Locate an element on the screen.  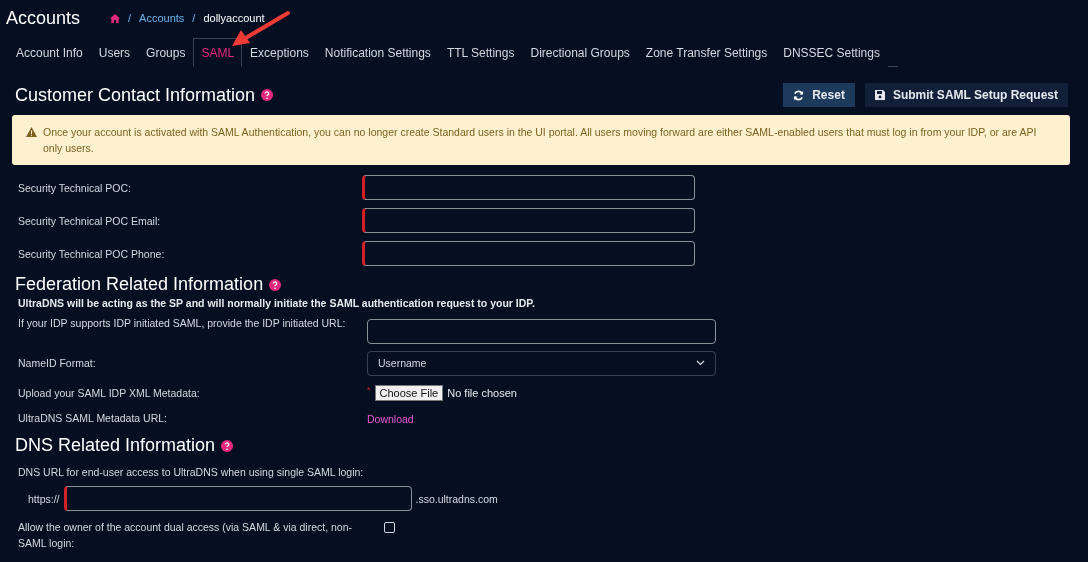
page-title: Accounts is located at coordinates (43, 18).